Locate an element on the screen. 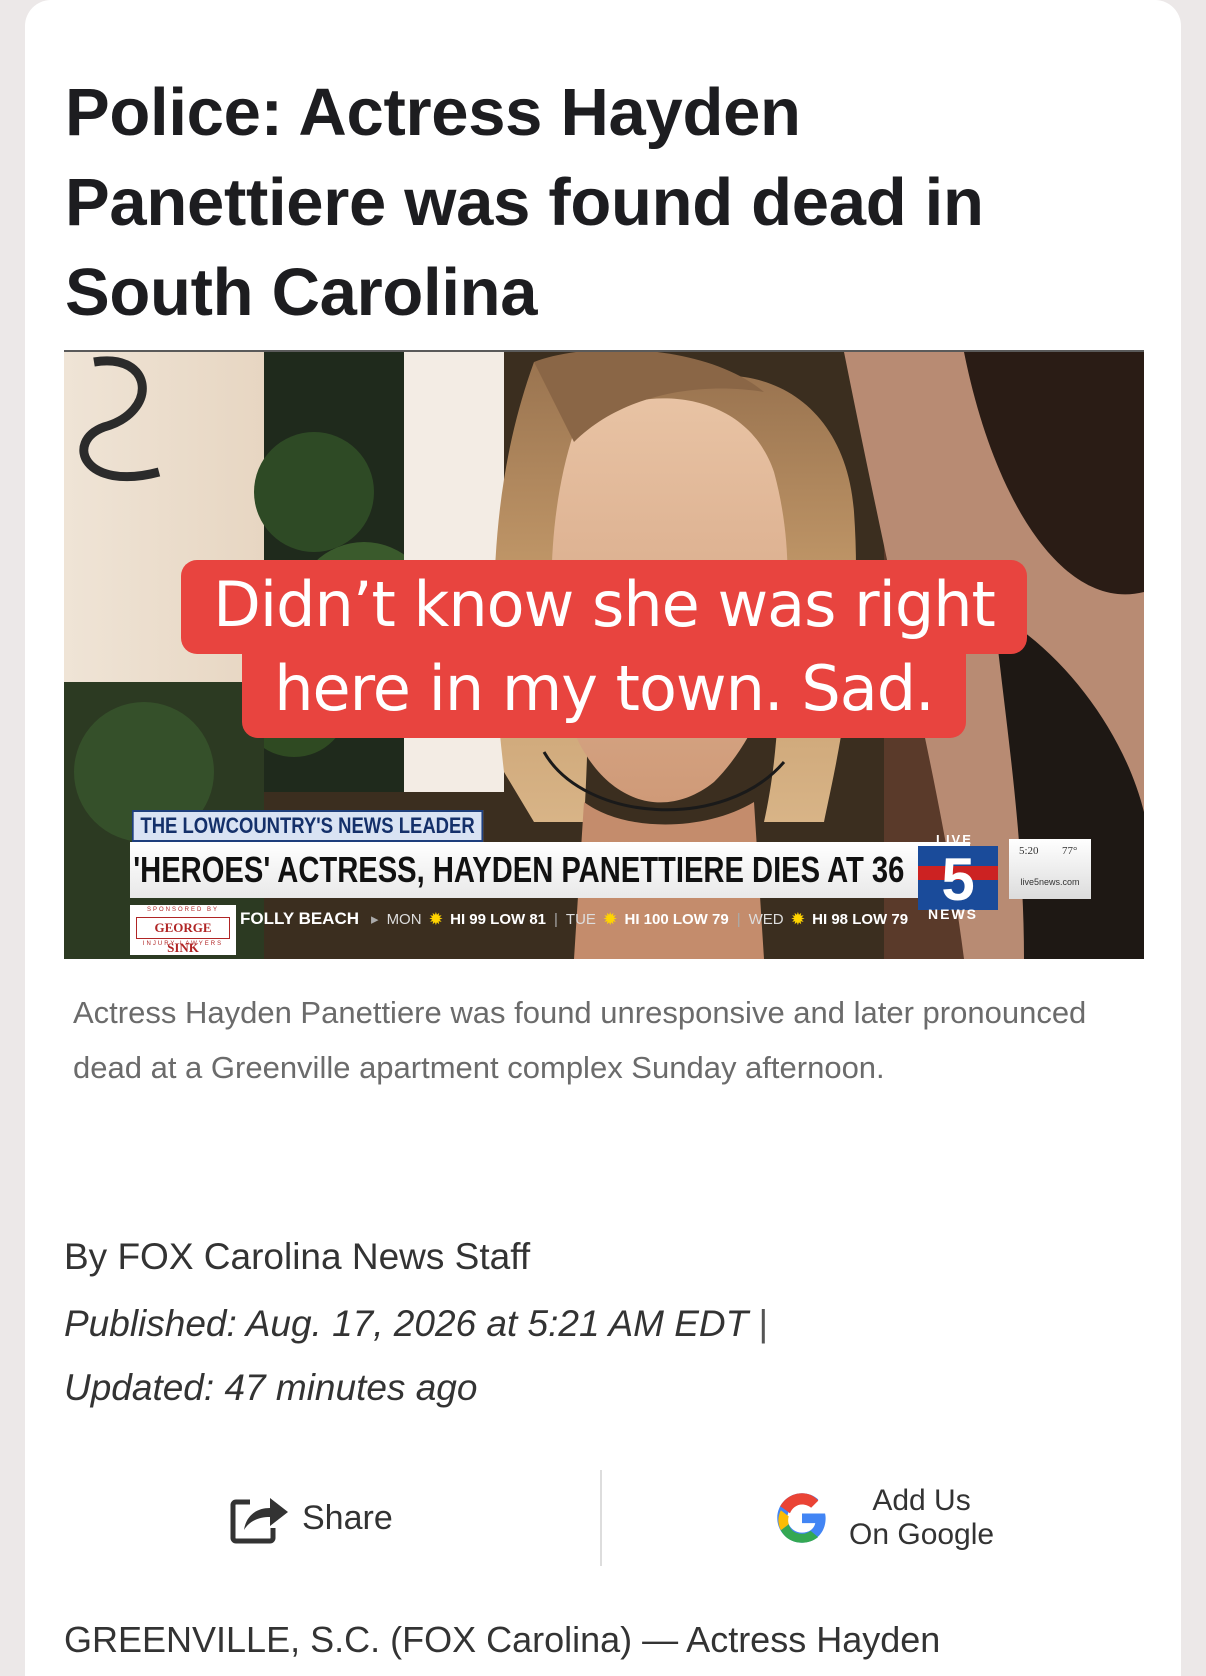  time-temp-box: 5:20 77° live5news.com is located at coordinates (1050, 869).